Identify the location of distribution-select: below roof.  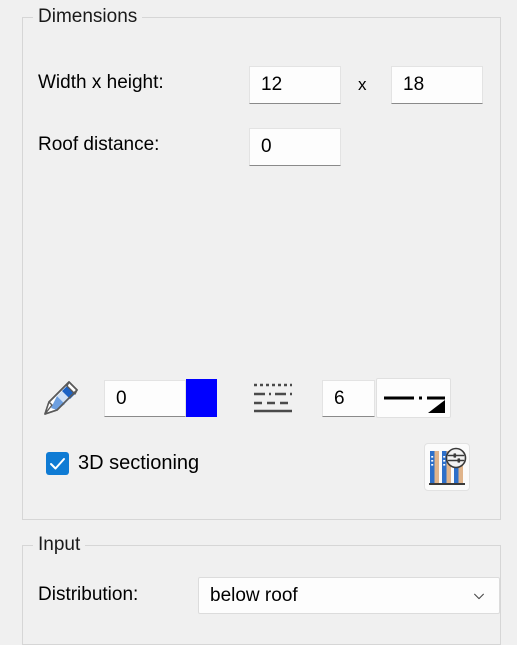
(349, 595).